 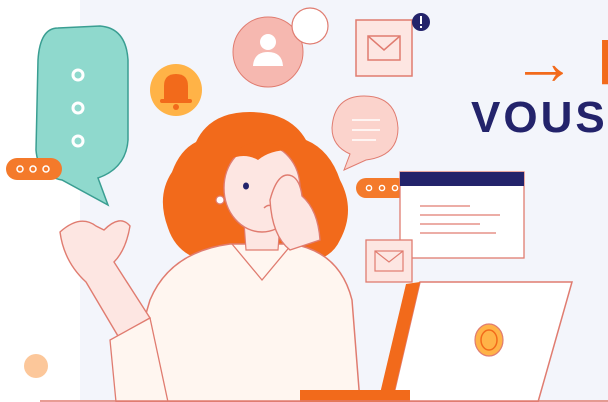 I want to click on headline-first-line: → F, so click(x=560, y=62).